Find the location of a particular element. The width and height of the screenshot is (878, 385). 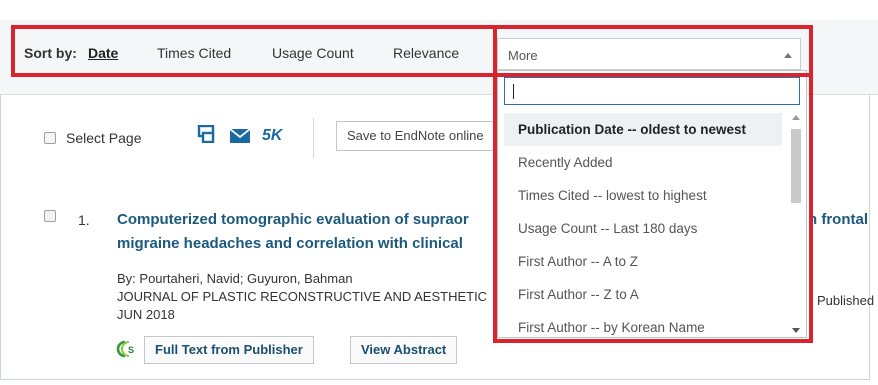

save-to-endnote-select: Save to EndNote online is located at coordinates (421, 136).